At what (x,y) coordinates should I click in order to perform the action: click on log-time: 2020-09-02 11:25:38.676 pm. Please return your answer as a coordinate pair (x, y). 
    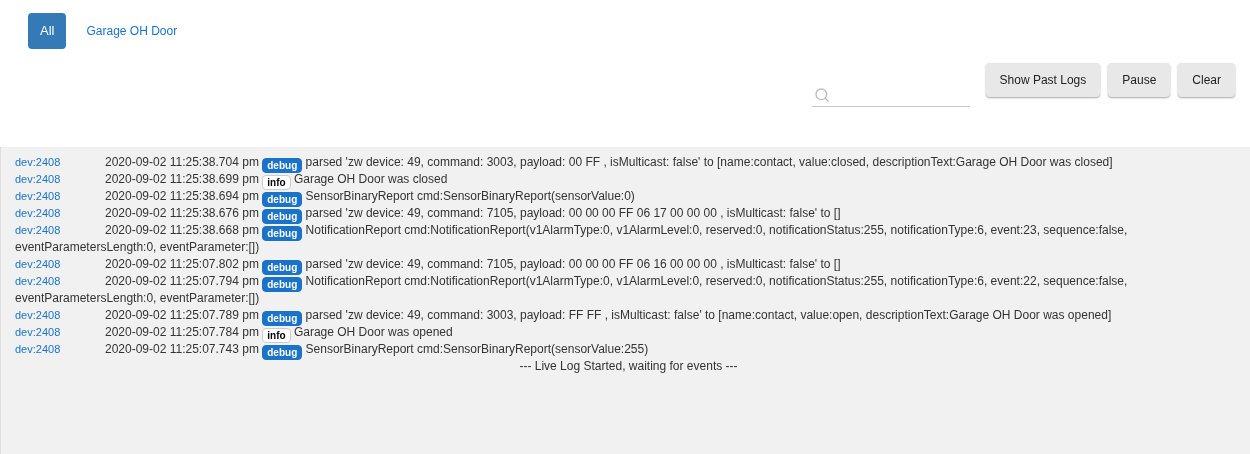
    Looking at the image, I should click on (182, 213).